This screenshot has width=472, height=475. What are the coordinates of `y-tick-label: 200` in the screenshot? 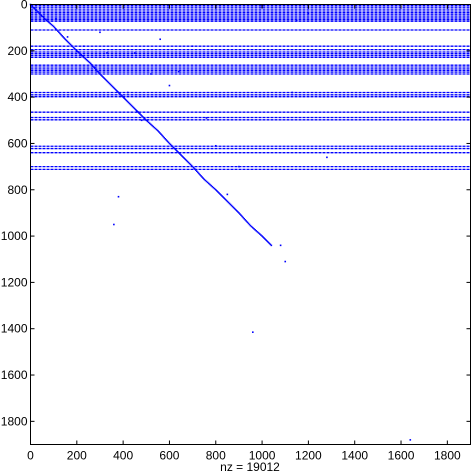 It's located at (17, 51).